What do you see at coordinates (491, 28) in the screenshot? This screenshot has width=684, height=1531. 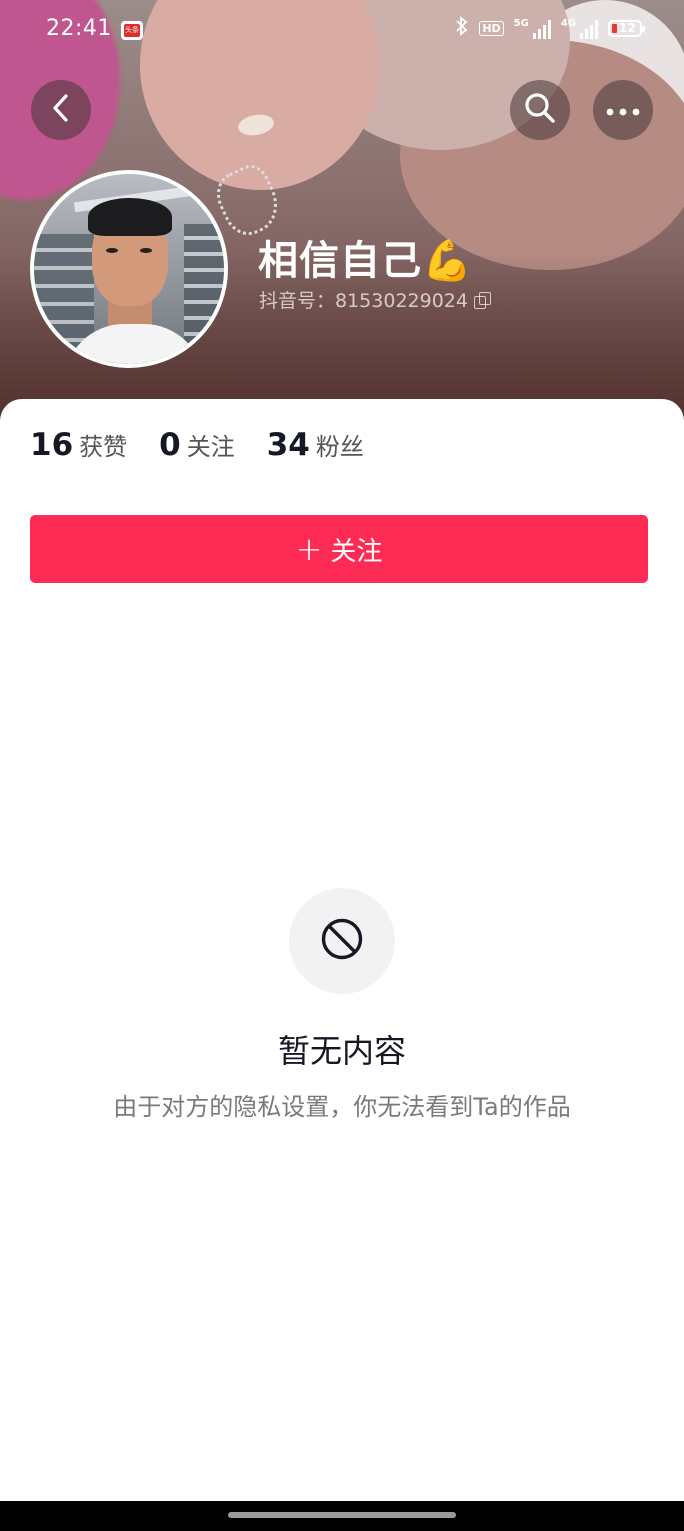 I see `hd-voice-icon: HD` at bounding box center [491, 28].